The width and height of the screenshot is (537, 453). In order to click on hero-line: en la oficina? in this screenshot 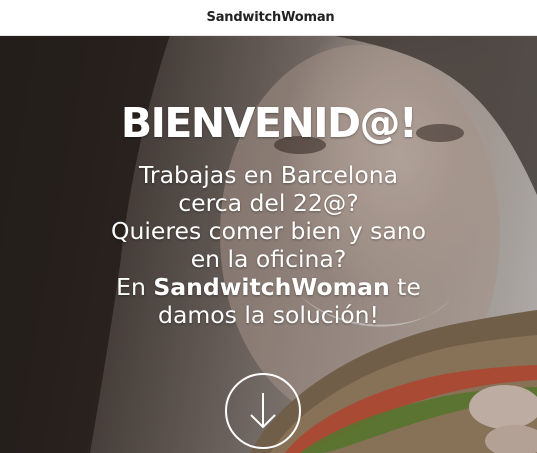, I will do `click(268, 259)`.